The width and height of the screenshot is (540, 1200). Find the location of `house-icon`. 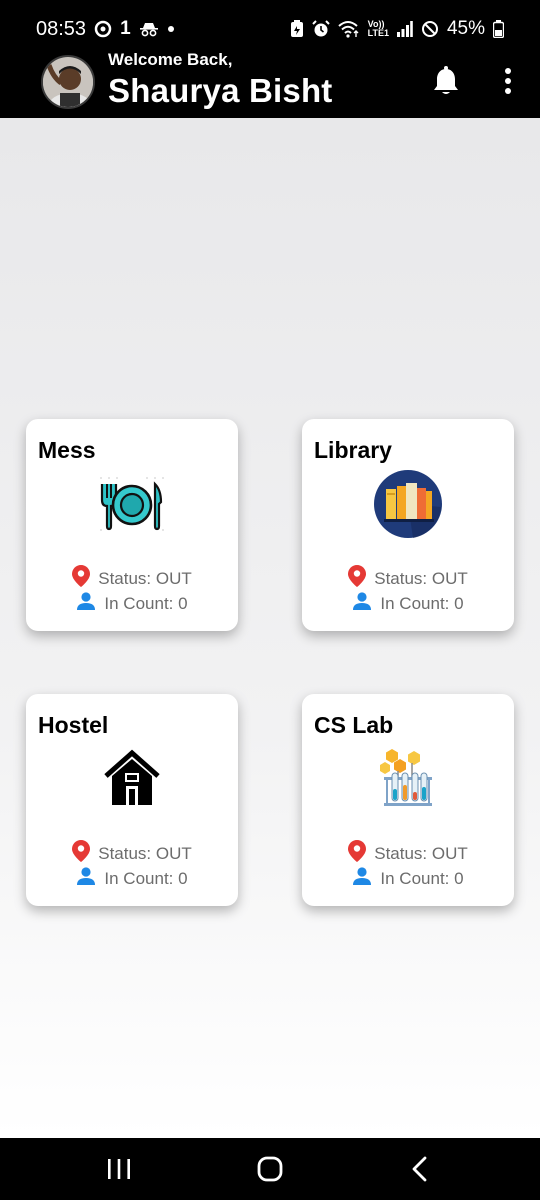

house-icon is located at coordinates (132, 779).